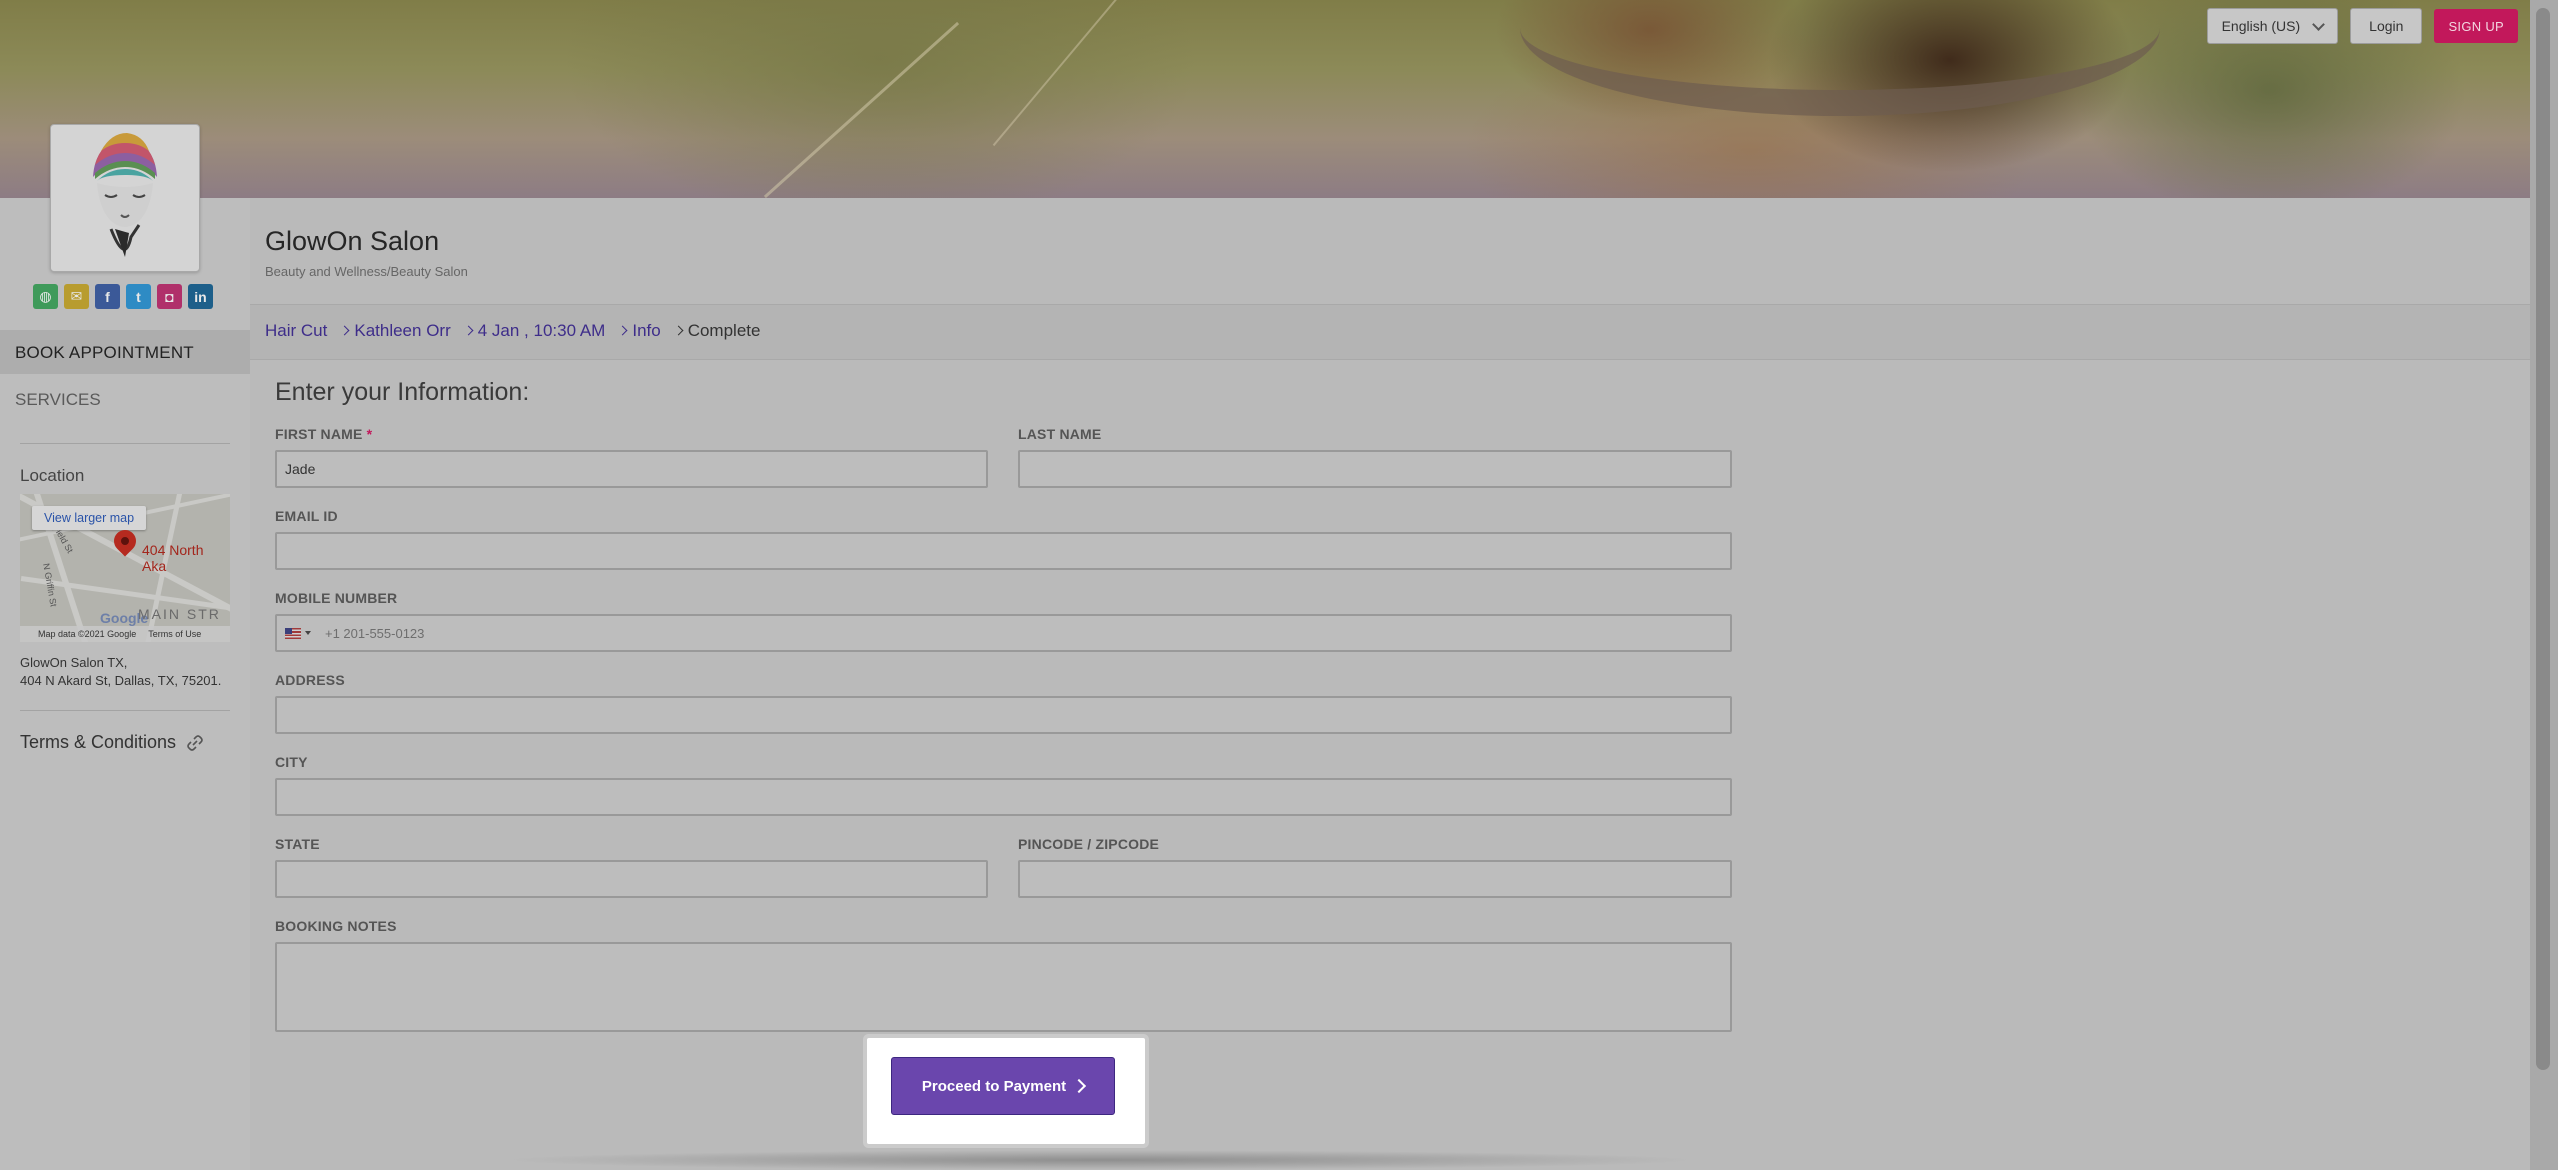  Describe the element at coordinates (716, 331) in the screenshot. I see `breadcrumb-complete: Complete` at that location.